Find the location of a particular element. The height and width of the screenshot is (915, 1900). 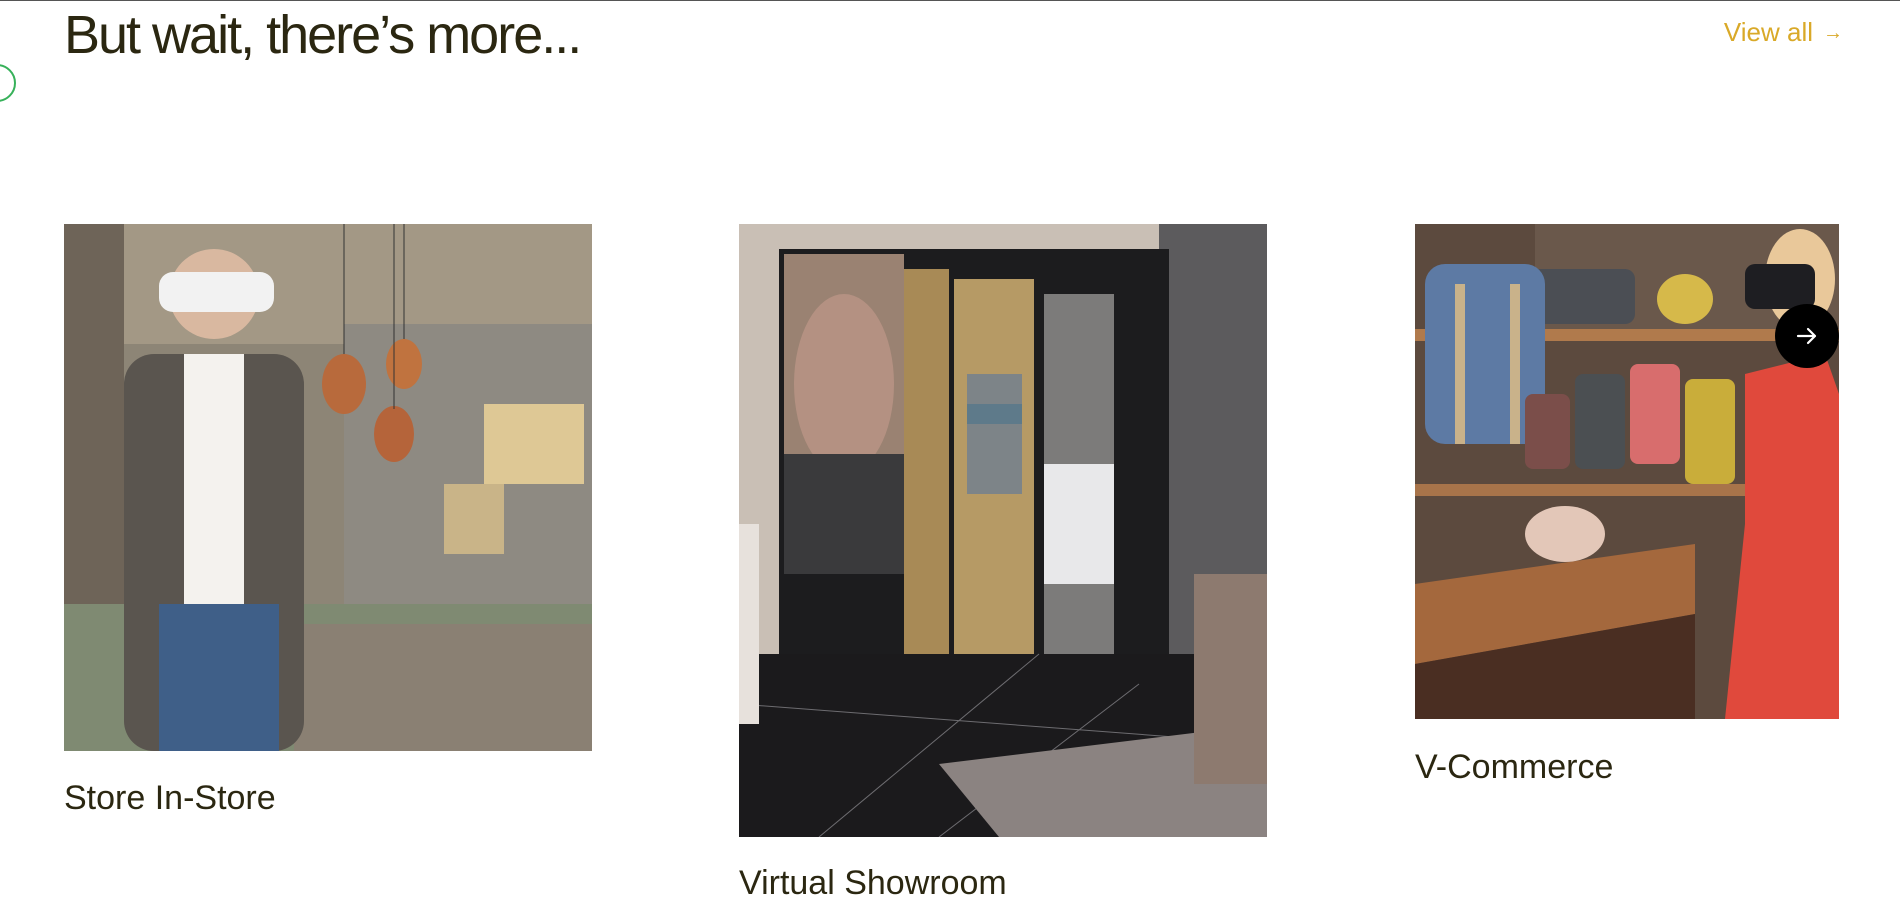

view-all-label: View all is located at coordinates (1768, 32).